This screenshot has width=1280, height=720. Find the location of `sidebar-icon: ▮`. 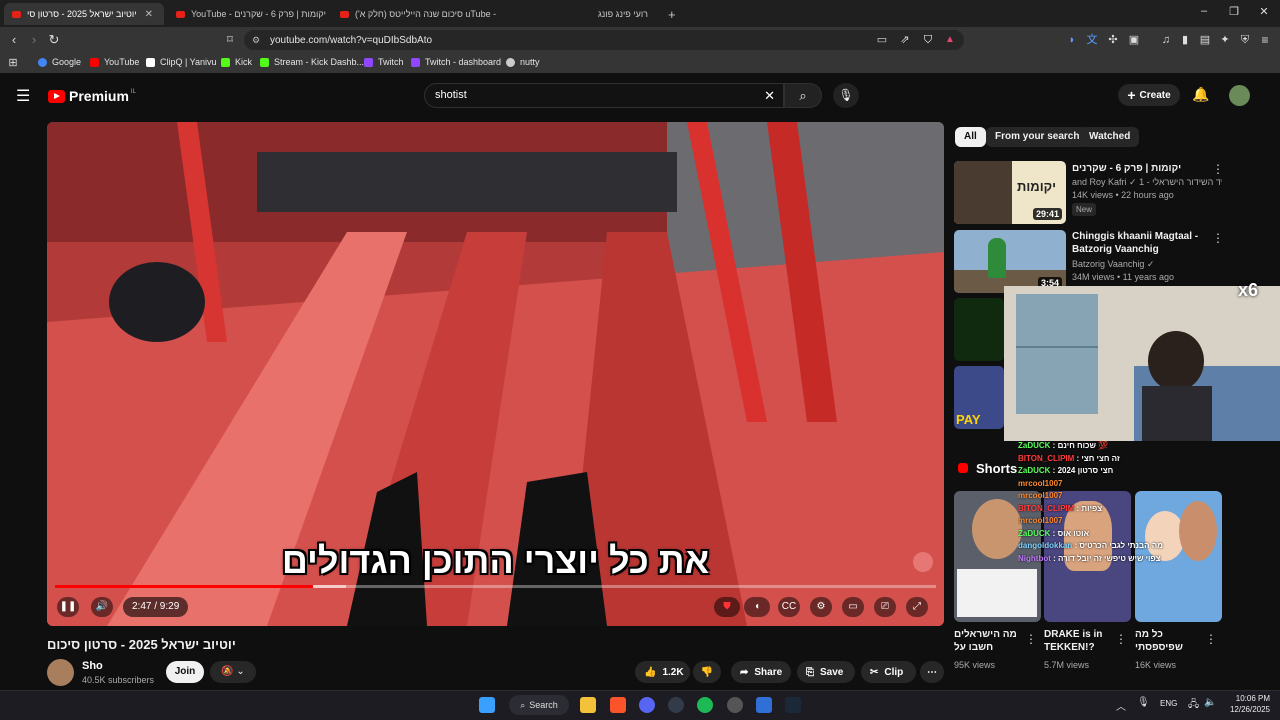

sidebar-icon: ▮ is located at coordinates (1185, 40).